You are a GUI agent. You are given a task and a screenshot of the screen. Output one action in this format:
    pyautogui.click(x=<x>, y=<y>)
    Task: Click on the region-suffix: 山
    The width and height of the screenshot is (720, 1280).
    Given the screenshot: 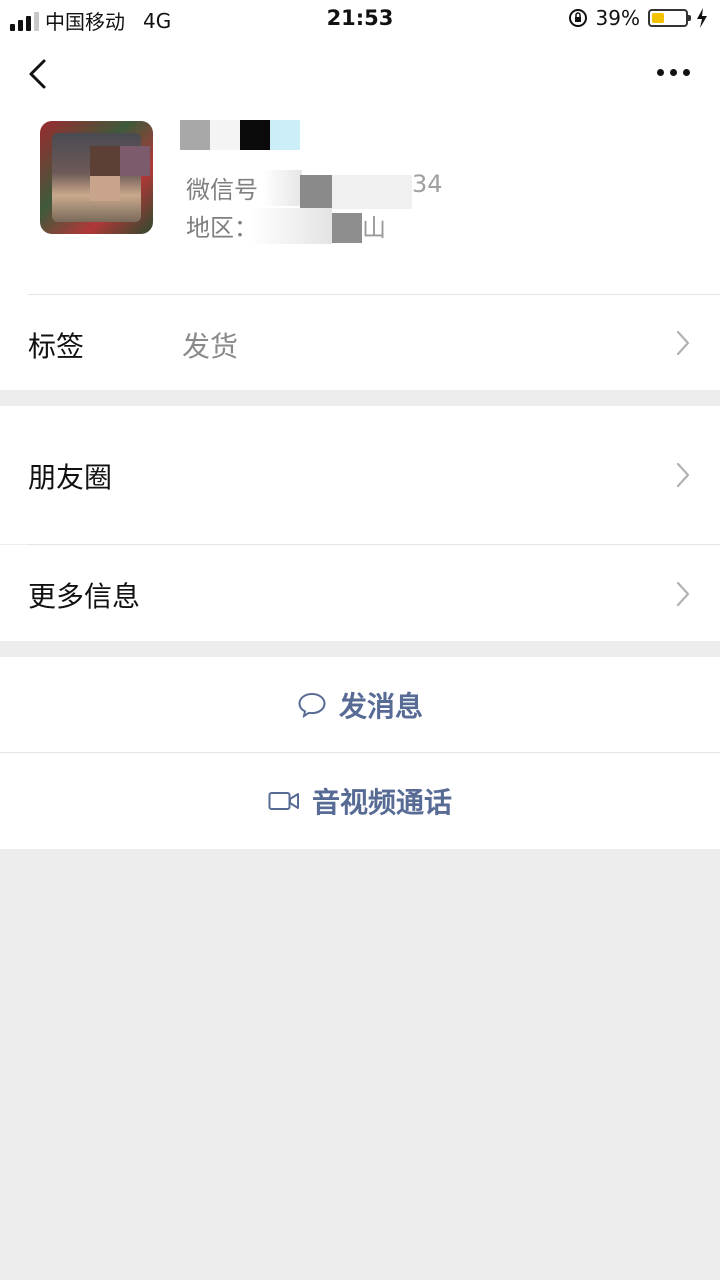 What is the action you would take?
    pyautogui.click(x=374, y=228)
    